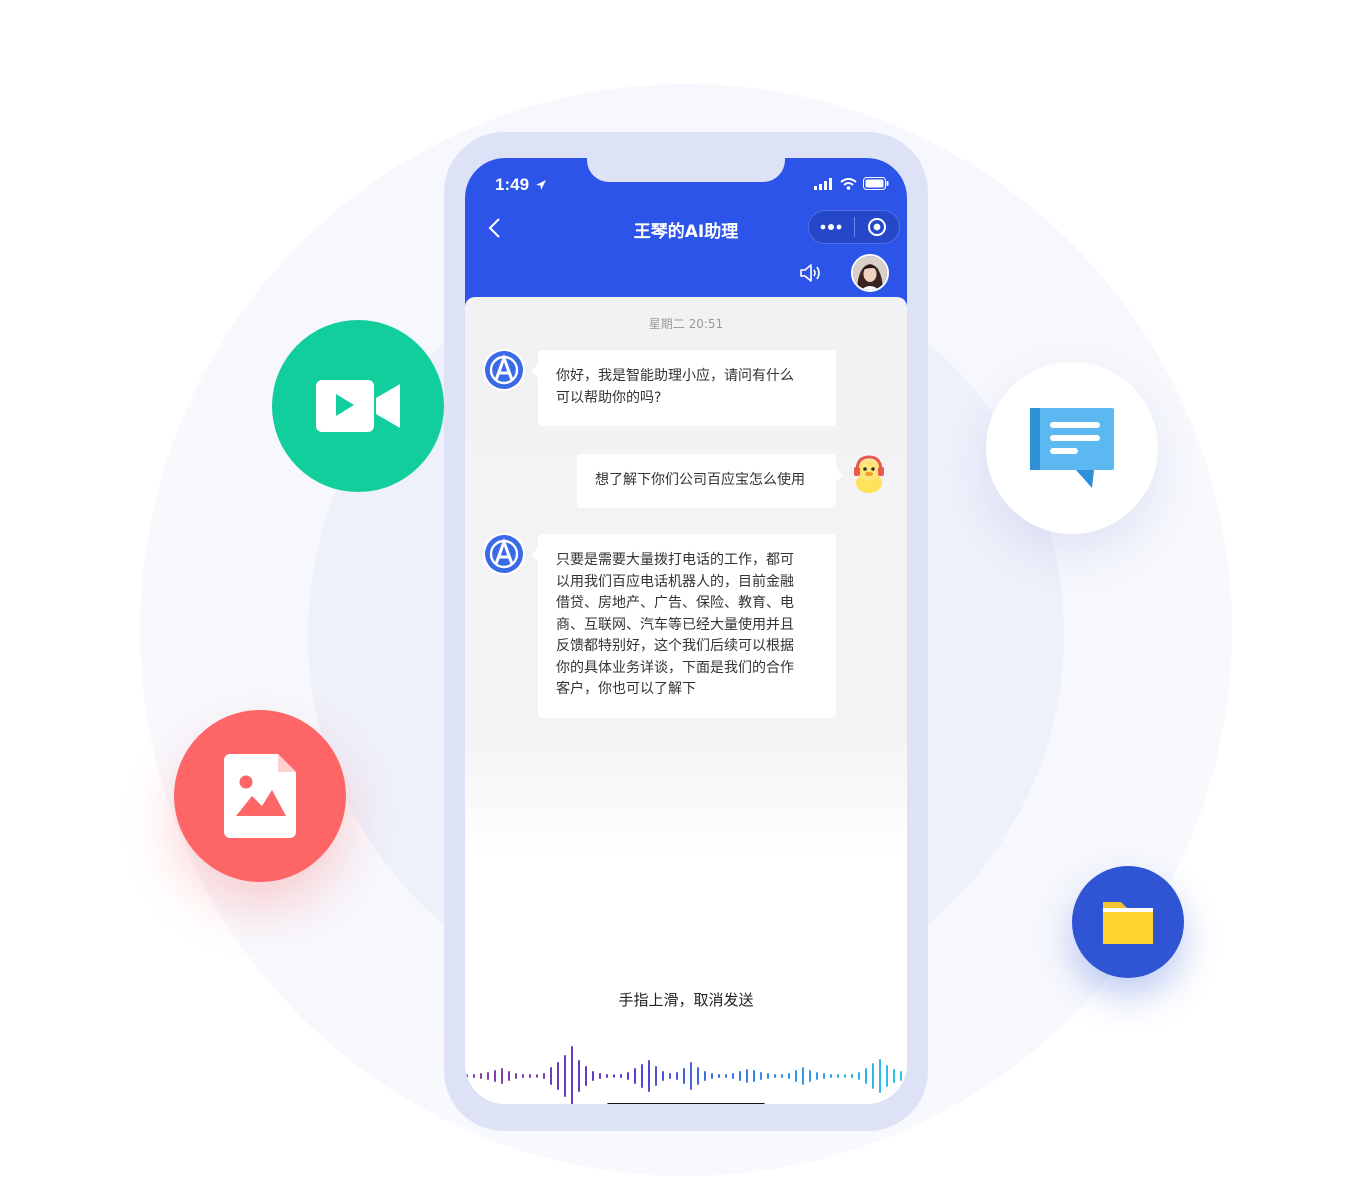 This screenshot has height=1200, width=1372. I want to click on duck-avatar-icon, so click(869, 474).